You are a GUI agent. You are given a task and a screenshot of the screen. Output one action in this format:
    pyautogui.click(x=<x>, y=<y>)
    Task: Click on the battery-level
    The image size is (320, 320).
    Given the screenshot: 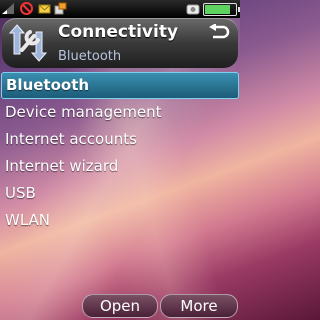 What is the action you would take?
    pyautogui.click(x=218, y=9)
    